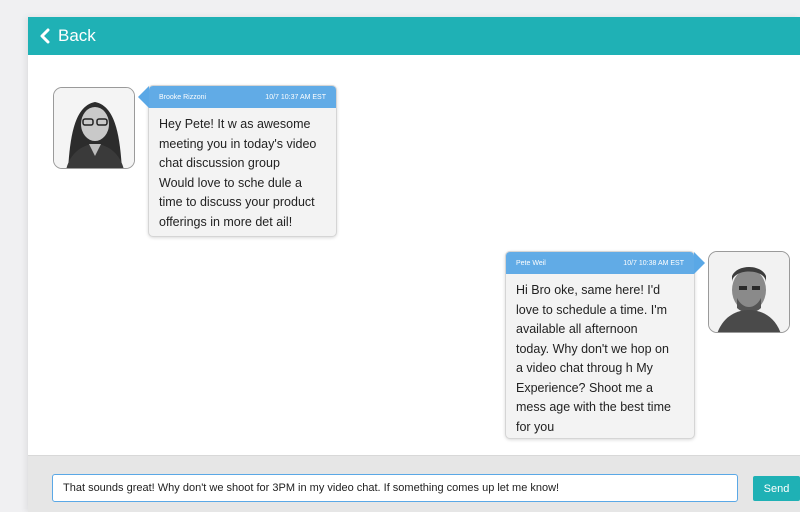 This screenshot has height=512, width=800. Describe the element at coordinates (395, 488) in the screenshot. I see `message-input` at that location.